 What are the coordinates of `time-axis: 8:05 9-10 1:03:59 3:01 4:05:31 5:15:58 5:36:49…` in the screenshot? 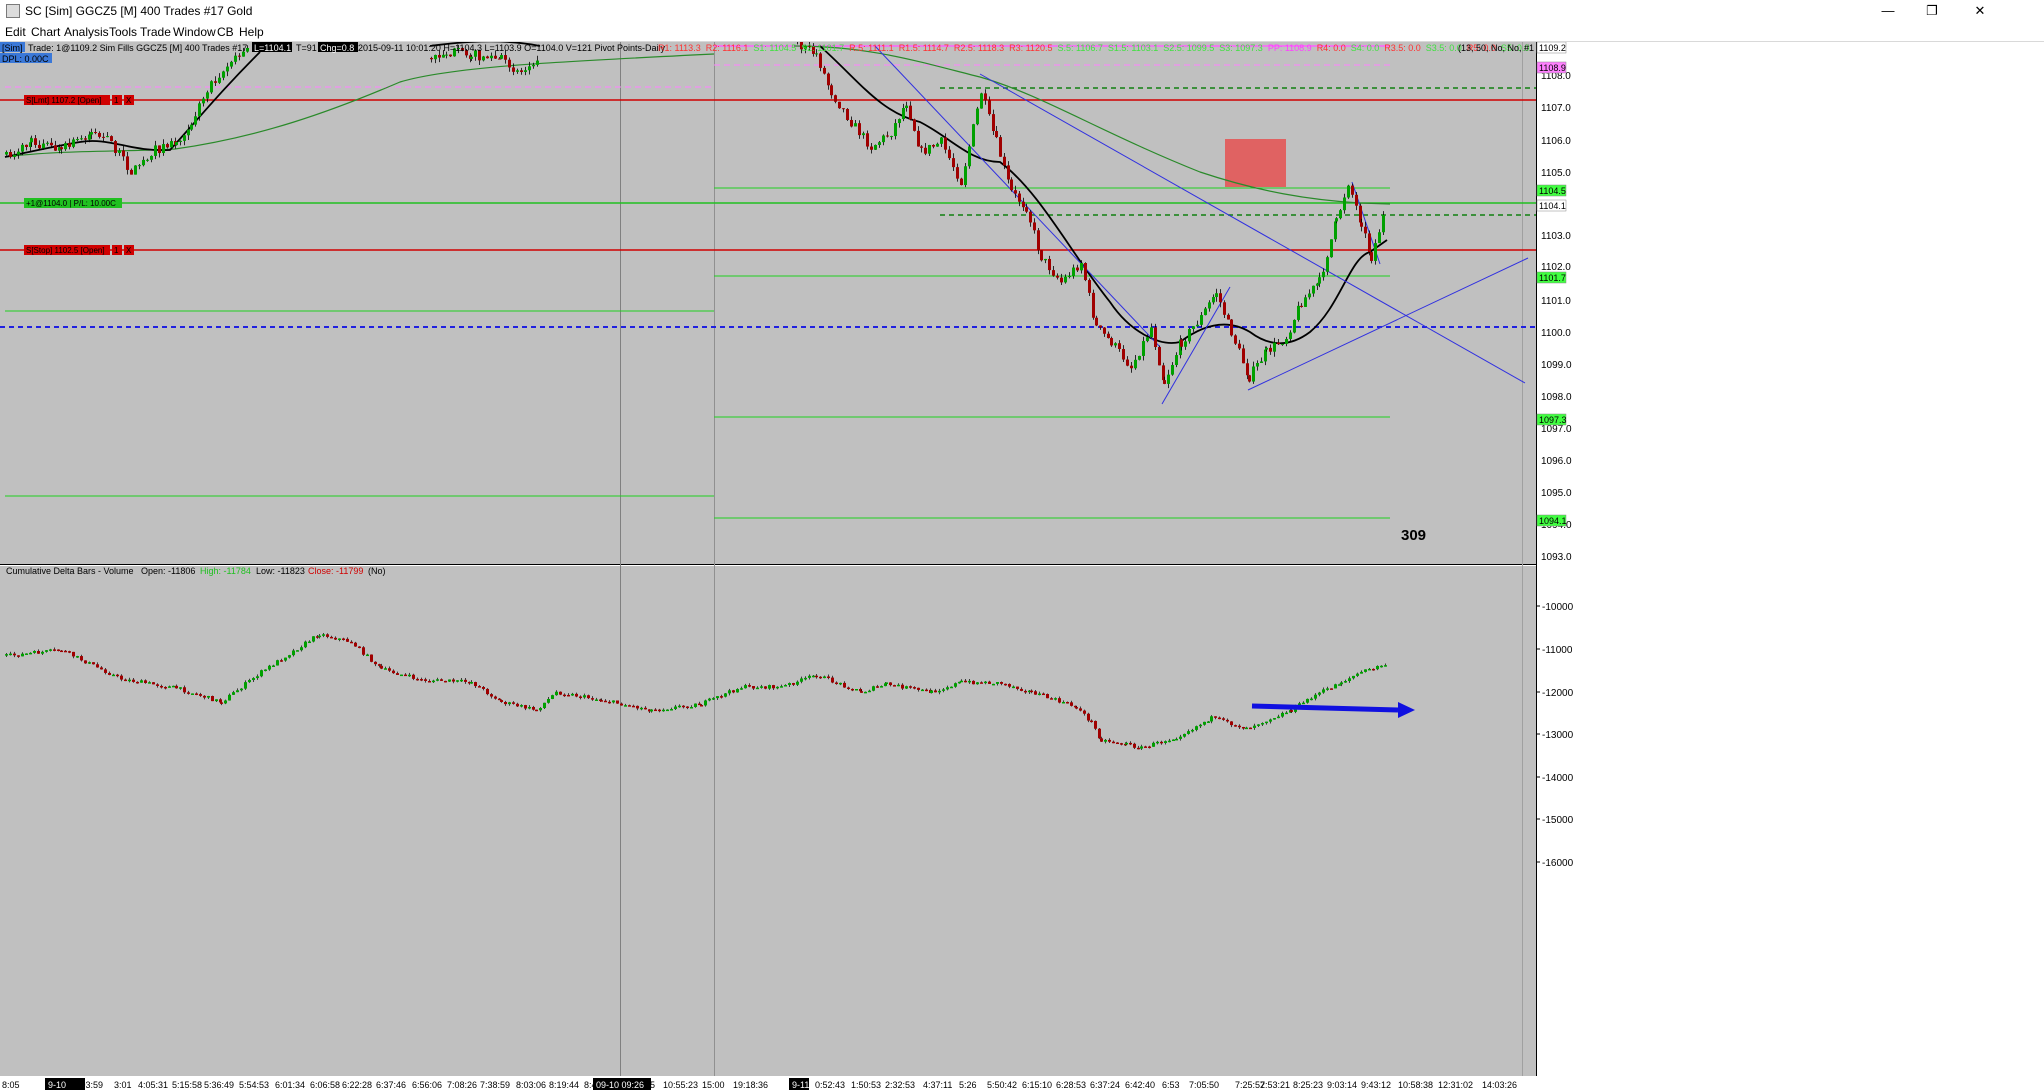 It's located at (759, 1084).